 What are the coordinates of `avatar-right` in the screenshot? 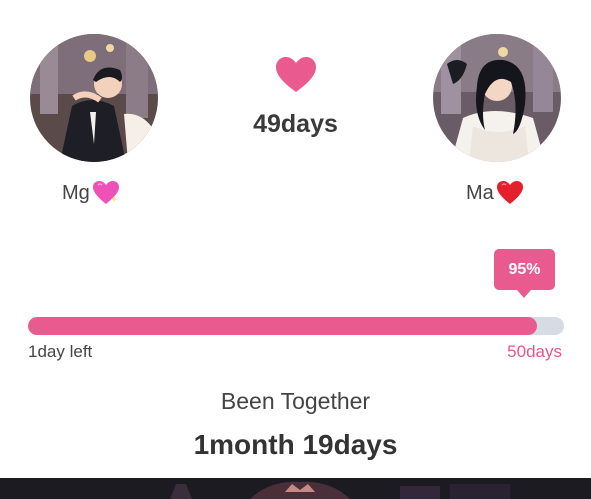 It's located at (497, 98).